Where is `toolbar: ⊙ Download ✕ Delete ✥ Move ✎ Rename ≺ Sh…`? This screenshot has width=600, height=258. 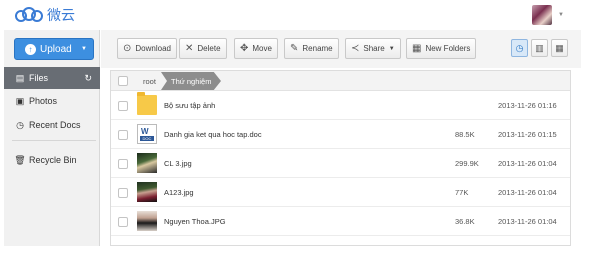
toolbar: ⊙ Download ✕ Delete ✥ Move ✎ Rename ≺ Sh… is located at coordinates (341, 49).